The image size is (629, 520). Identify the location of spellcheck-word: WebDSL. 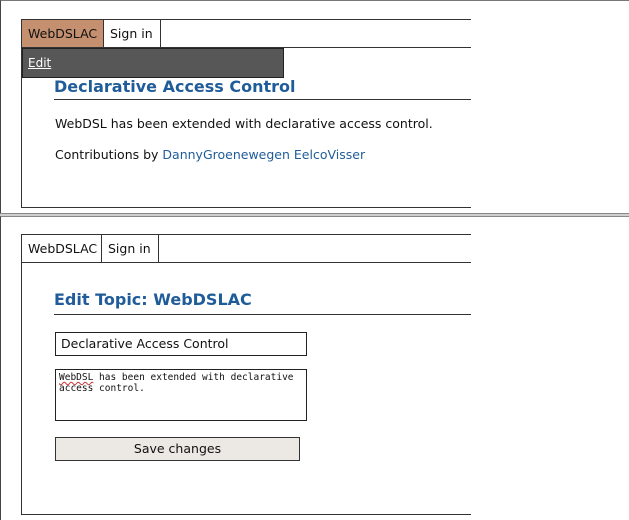
(76, 377).